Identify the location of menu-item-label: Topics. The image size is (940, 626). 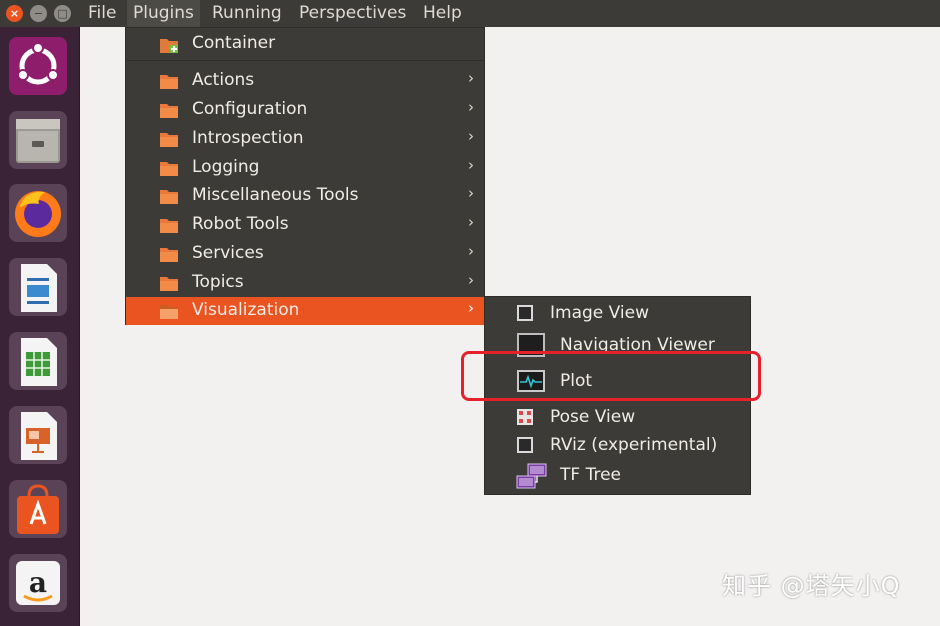
(218, 282).